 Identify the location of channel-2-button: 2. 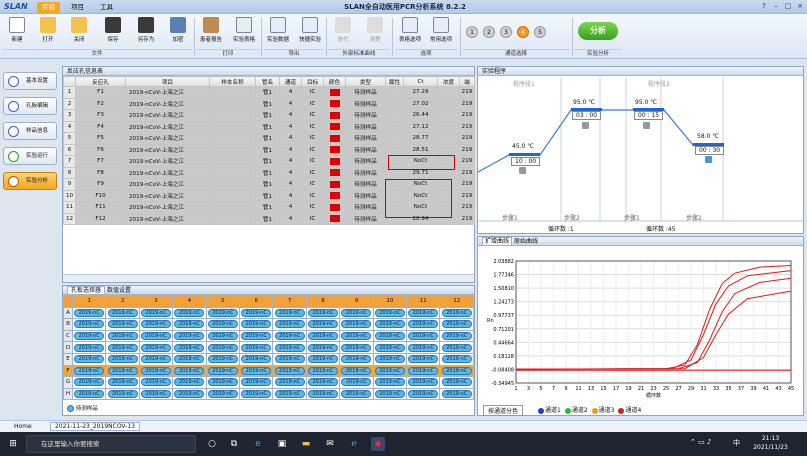
(489, 32).